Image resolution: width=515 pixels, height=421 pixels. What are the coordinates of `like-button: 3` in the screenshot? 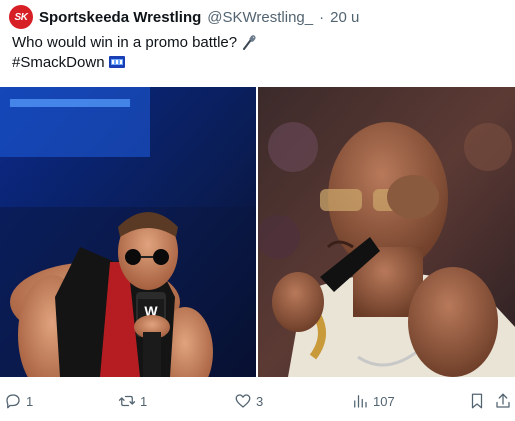 It's located at (248, 401).